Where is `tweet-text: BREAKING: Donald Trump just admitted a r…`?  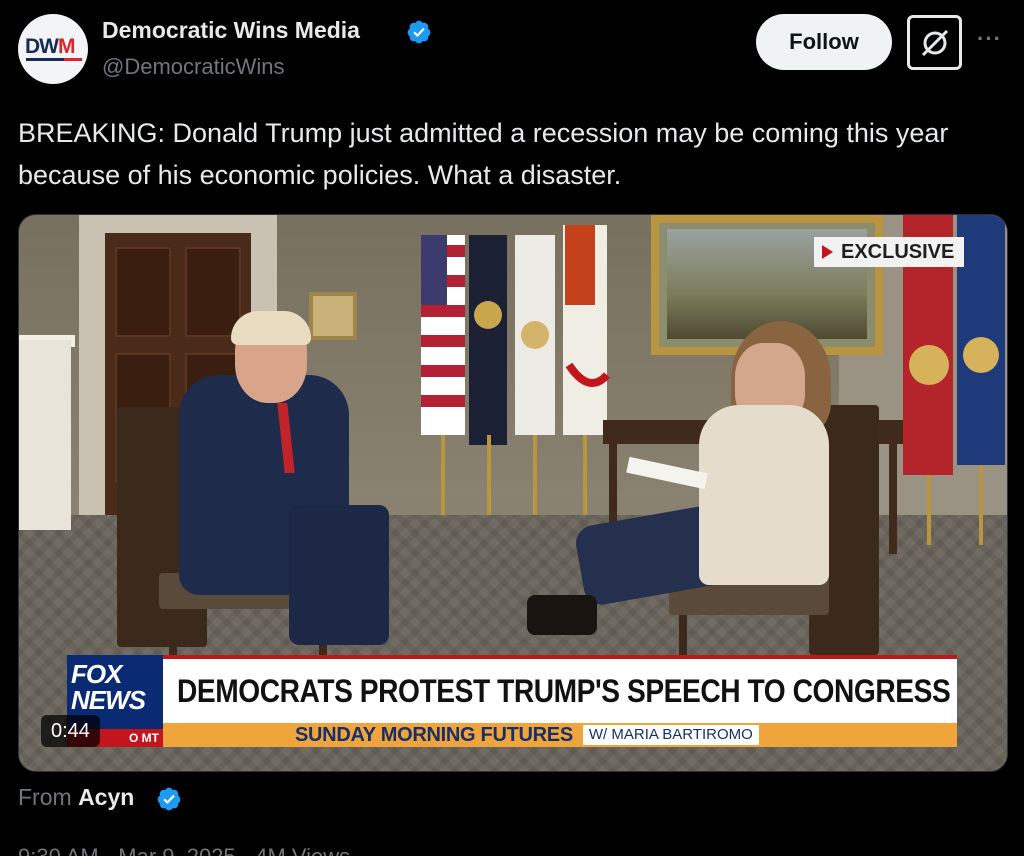
tweet-text: BREAKING: Donald Trump just admitted a r… is located at coordinates (483, 154).